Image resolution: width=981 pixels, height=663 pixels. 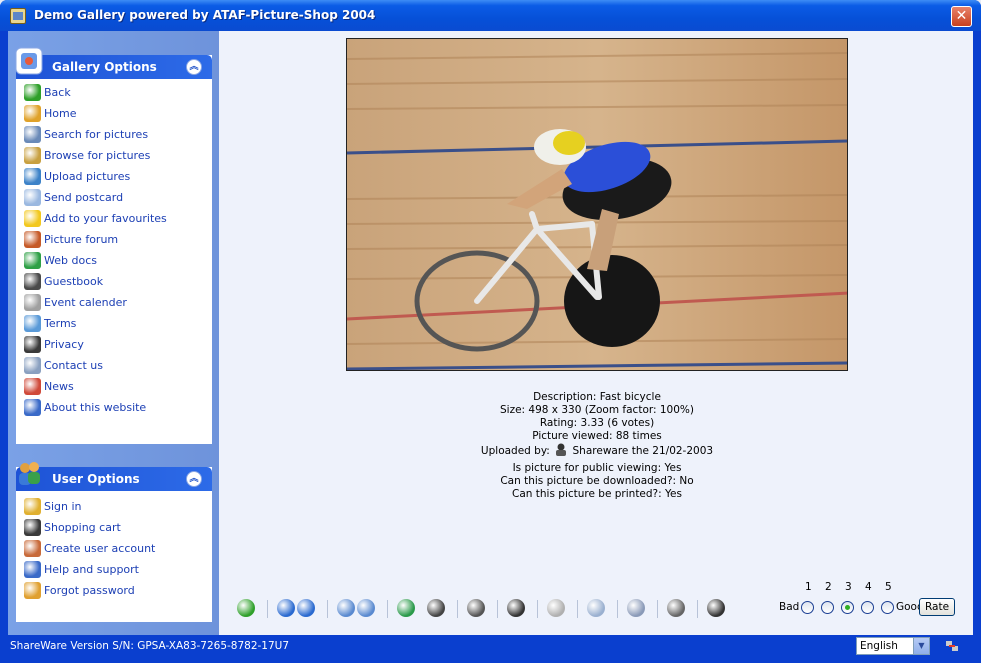 I want to click on globe-doc-icon, so click(x=32, y=260).